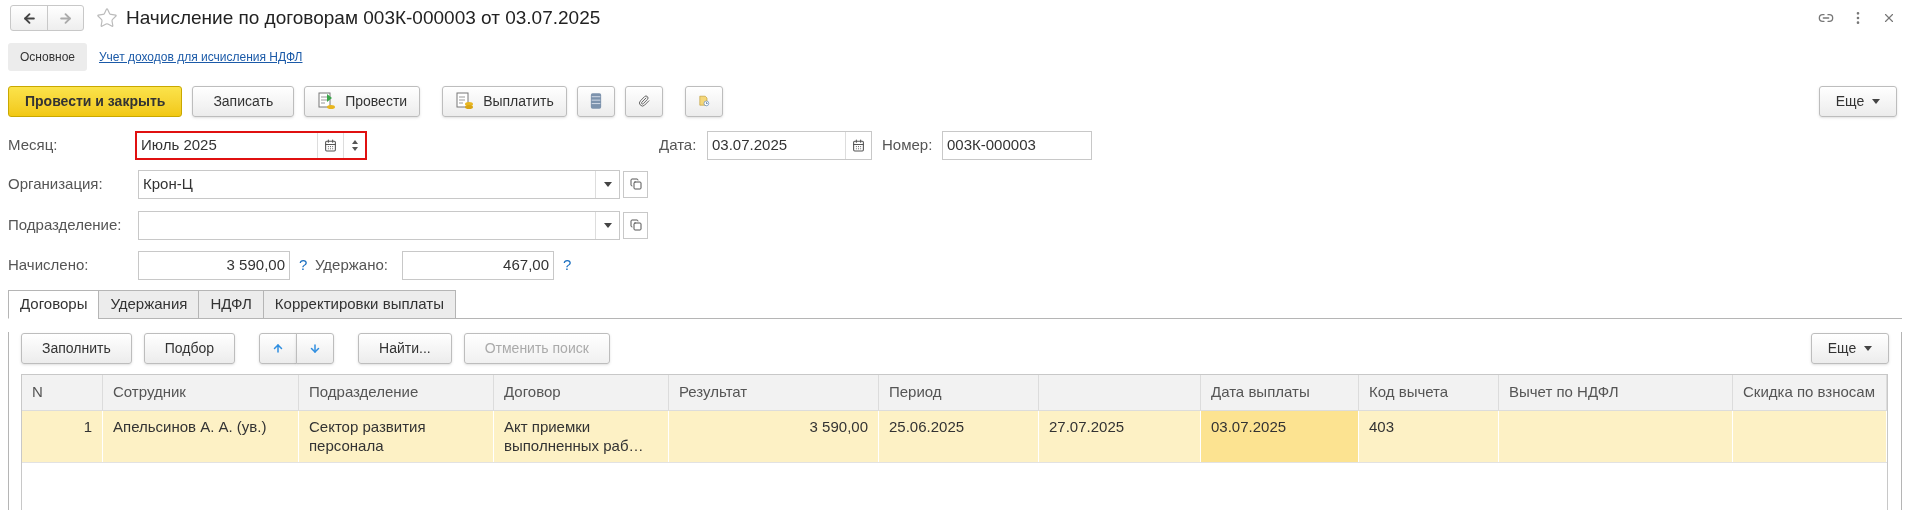 This screenshot has width=1910, height=510. Describe the element at coordinates (465, 101) in the screenshot. I see `document-coins-icon` at that location.